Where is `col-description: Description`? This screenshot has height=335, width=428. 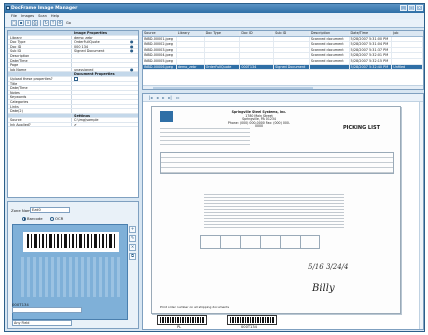 col-description: Description is located at coordinates (330, 33).